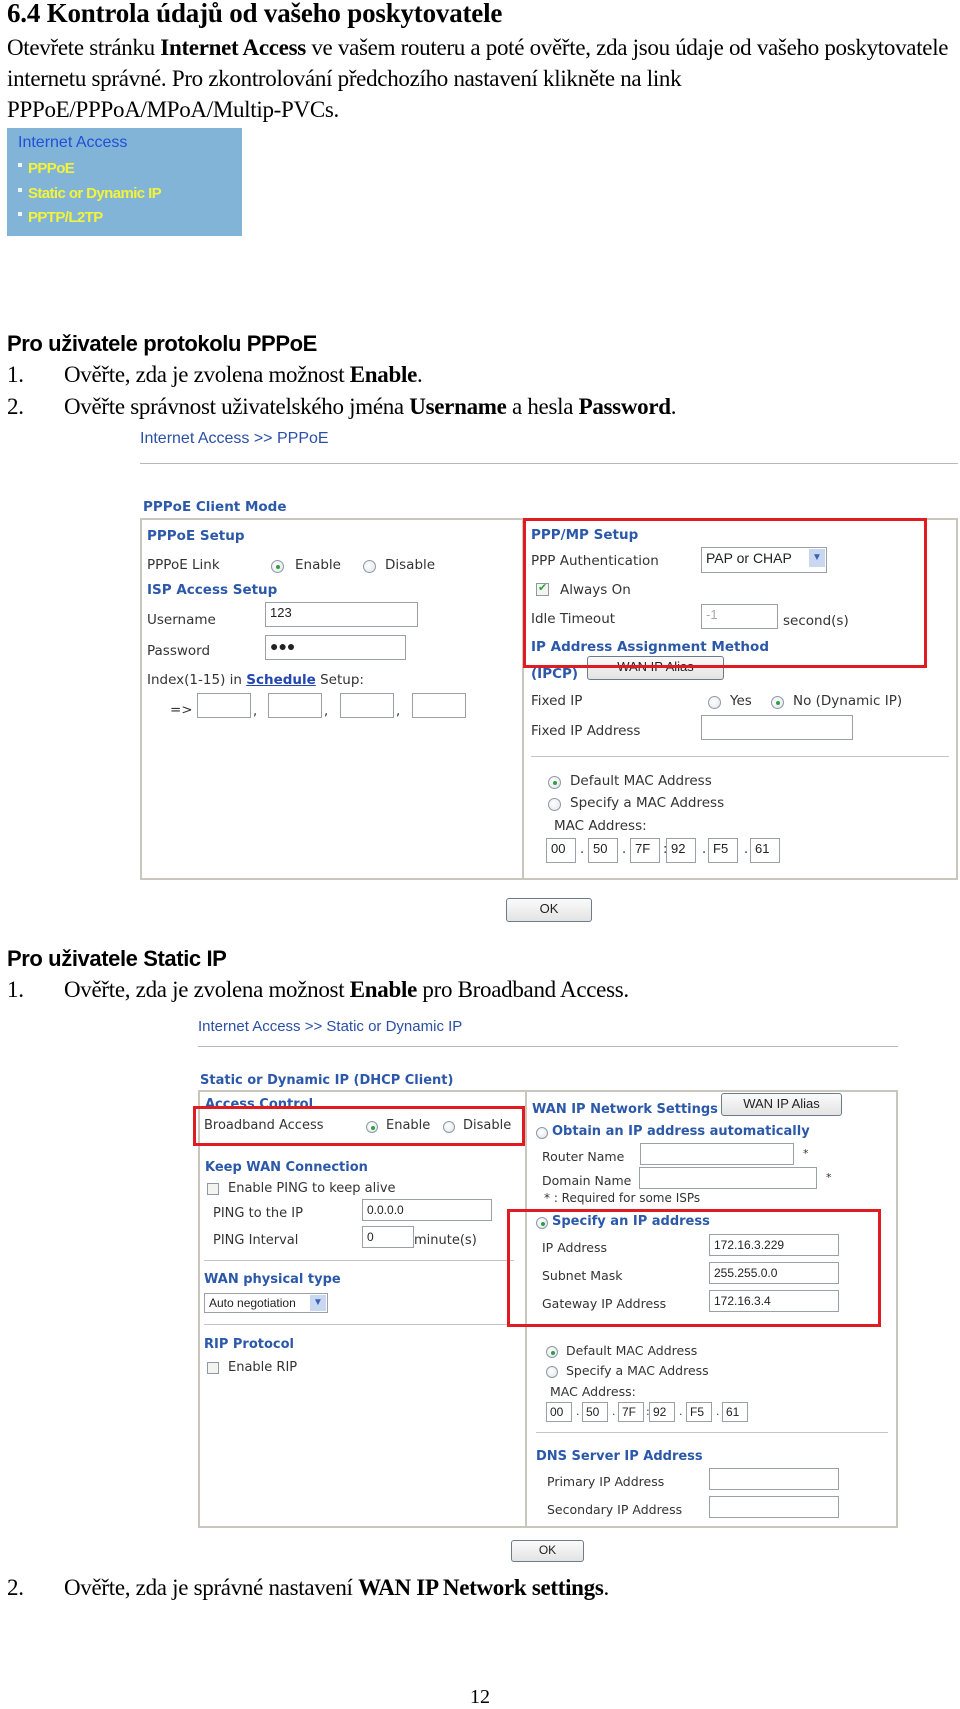 This screenshot has height=1709, width=960. Describe the element at coordinates (252, 1303) in the screenshot. I see `wan-physical-type-value: Auto negotiation` at that location.